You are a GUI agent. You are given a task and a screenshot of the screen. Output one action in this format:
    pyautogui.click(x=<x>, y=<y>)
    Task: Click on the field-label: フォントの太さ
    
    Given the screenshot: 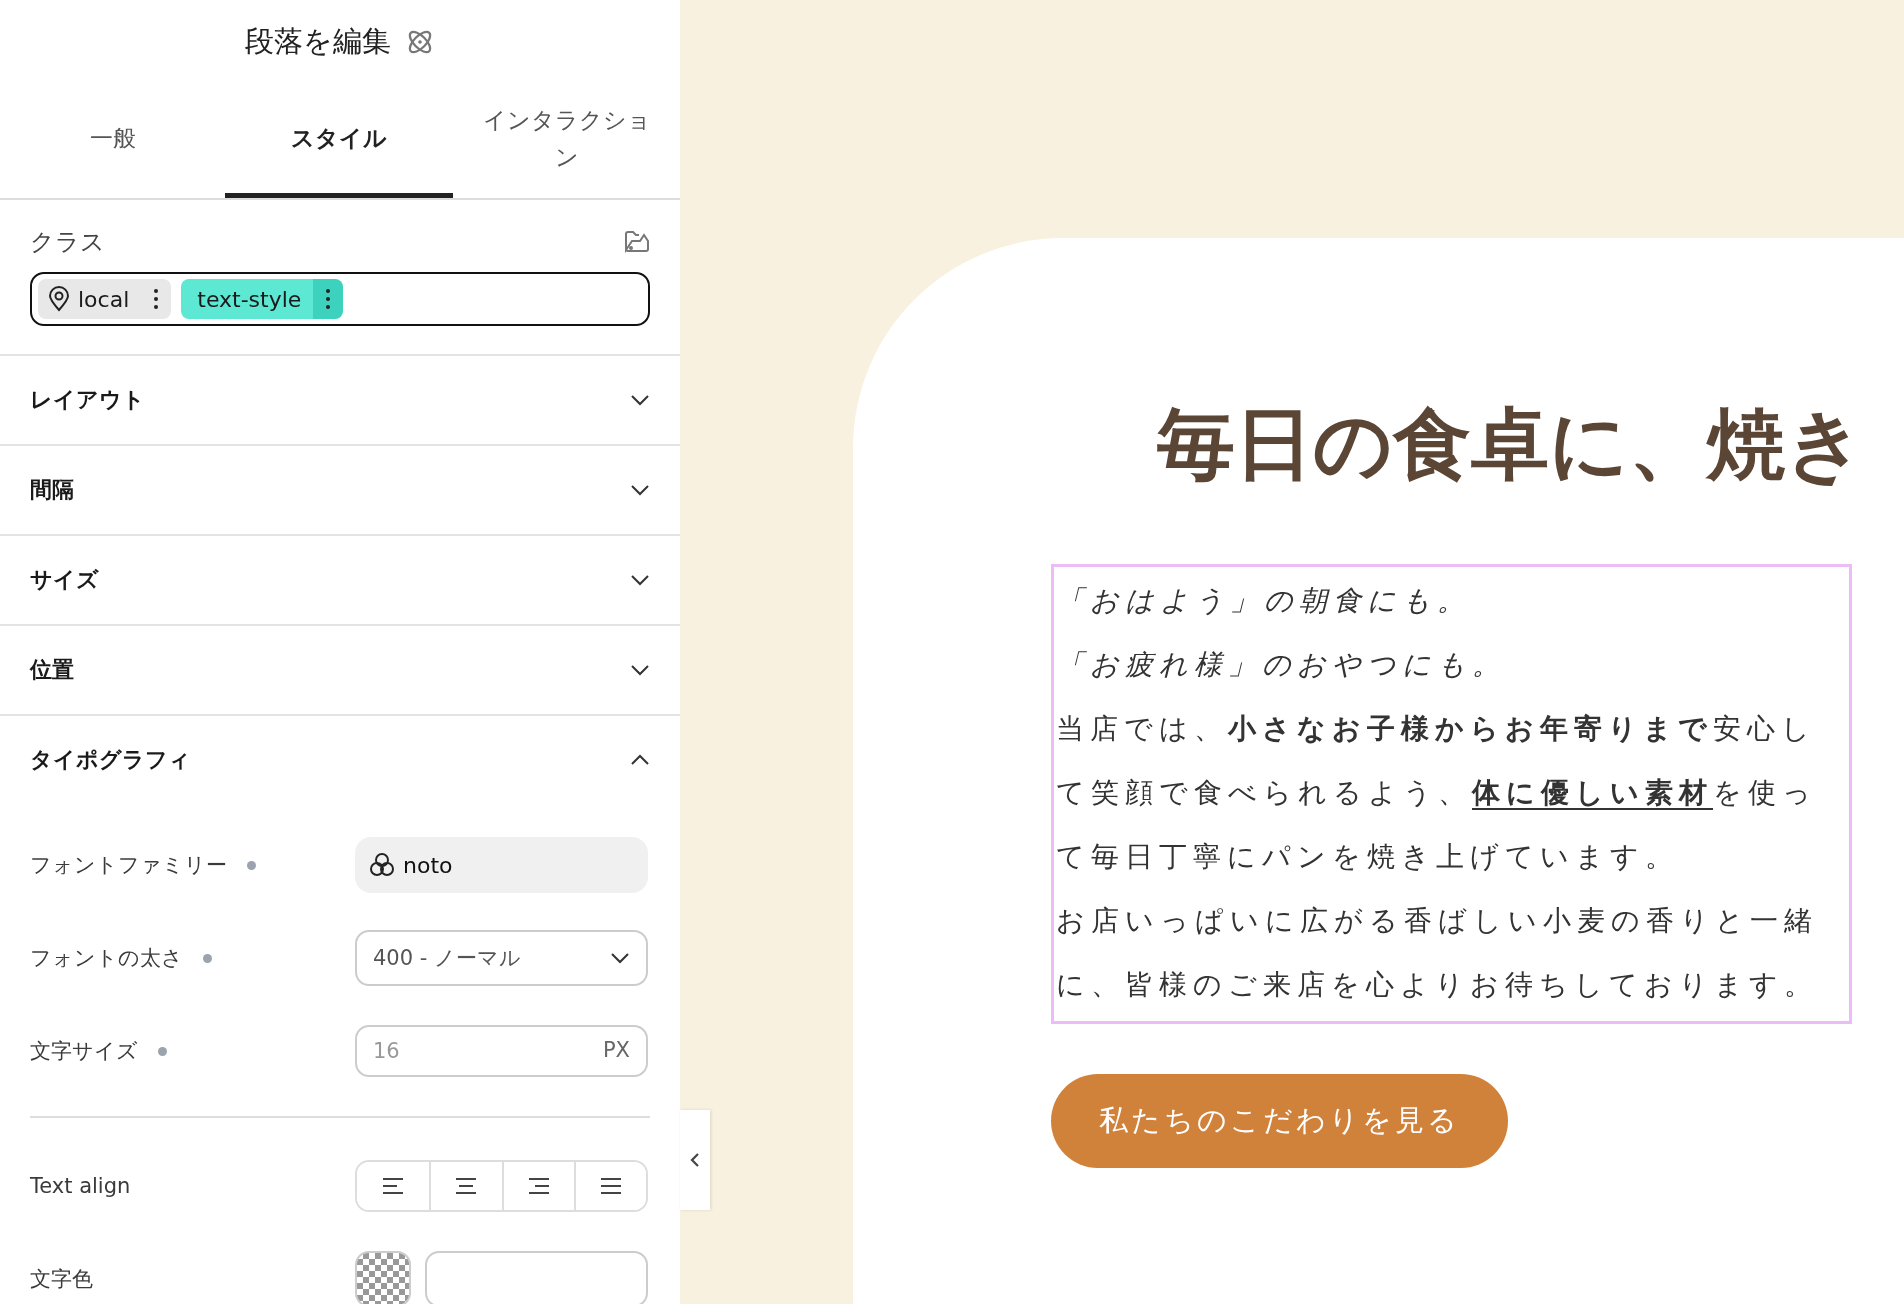 What is the action you would take?
    pyautogui.click(x=106, y=958)
    